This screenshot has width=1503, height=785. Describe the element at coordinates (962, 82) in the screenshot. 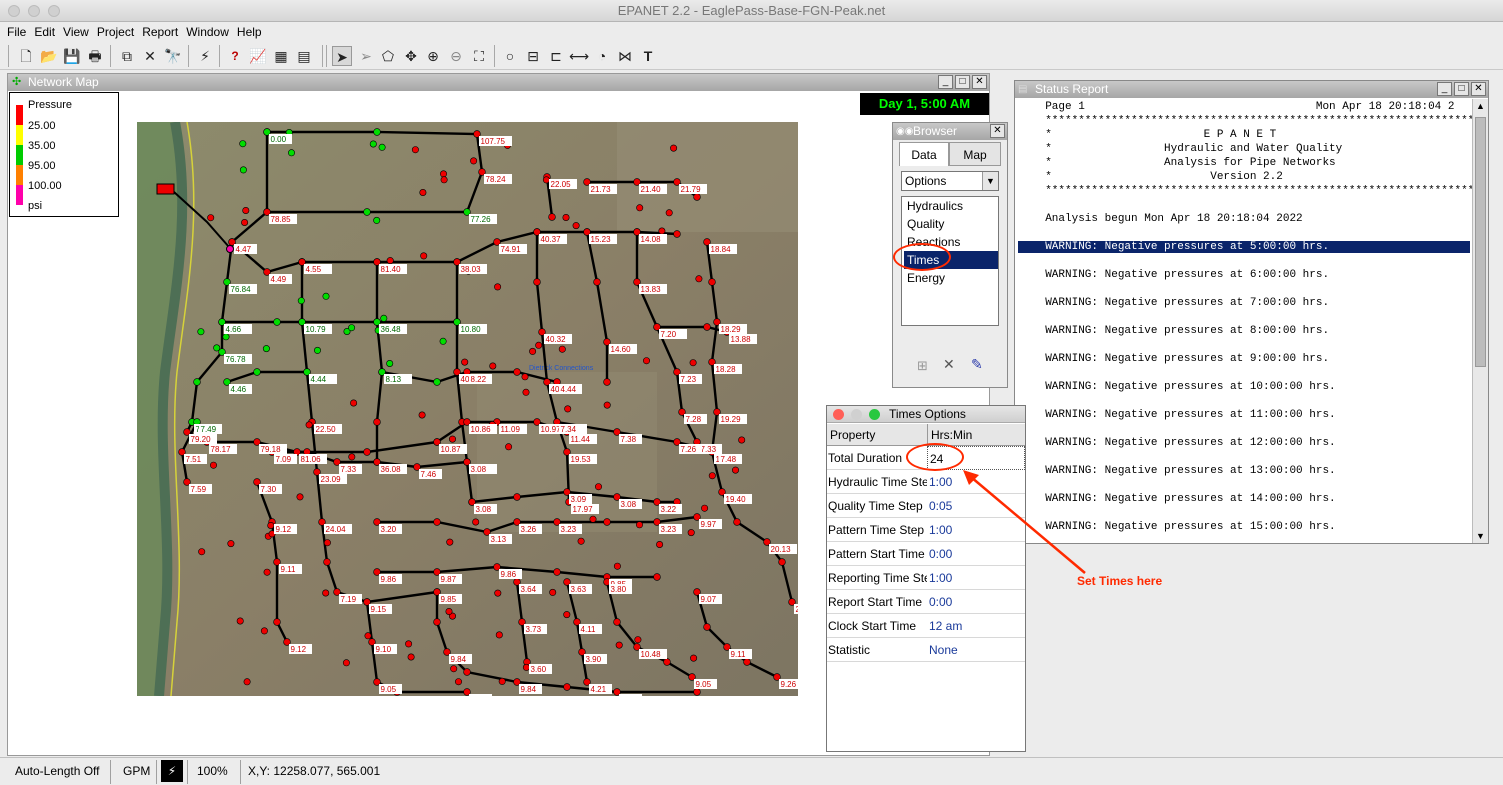

I see `maximize-icon: □` at that location.